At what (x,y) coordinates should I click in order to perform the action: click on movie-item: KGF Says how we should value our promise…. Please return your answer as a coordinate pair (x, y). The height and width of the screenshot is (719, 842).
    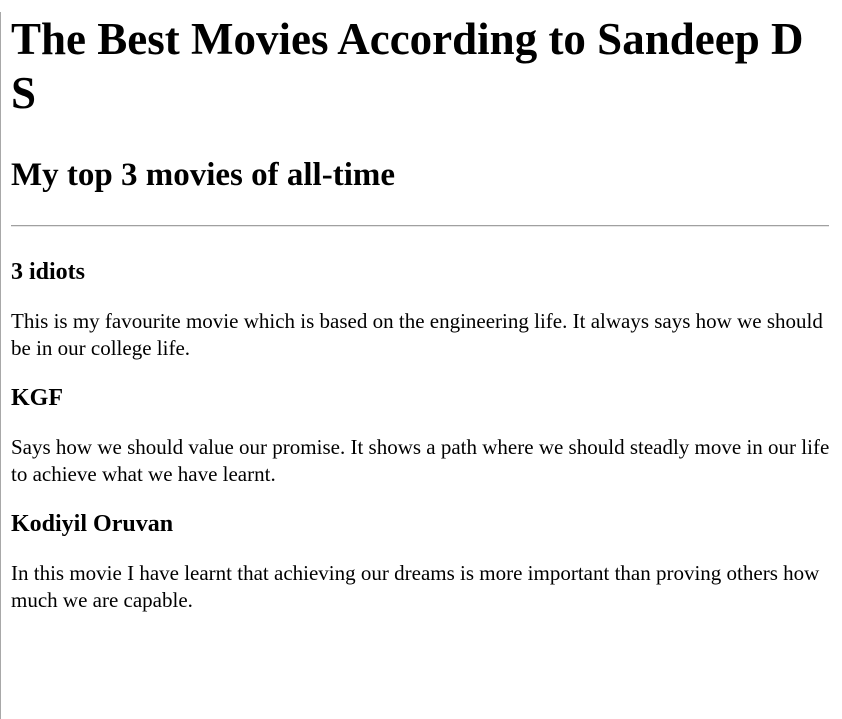
    Looking at the image, I should click on (421, 436).